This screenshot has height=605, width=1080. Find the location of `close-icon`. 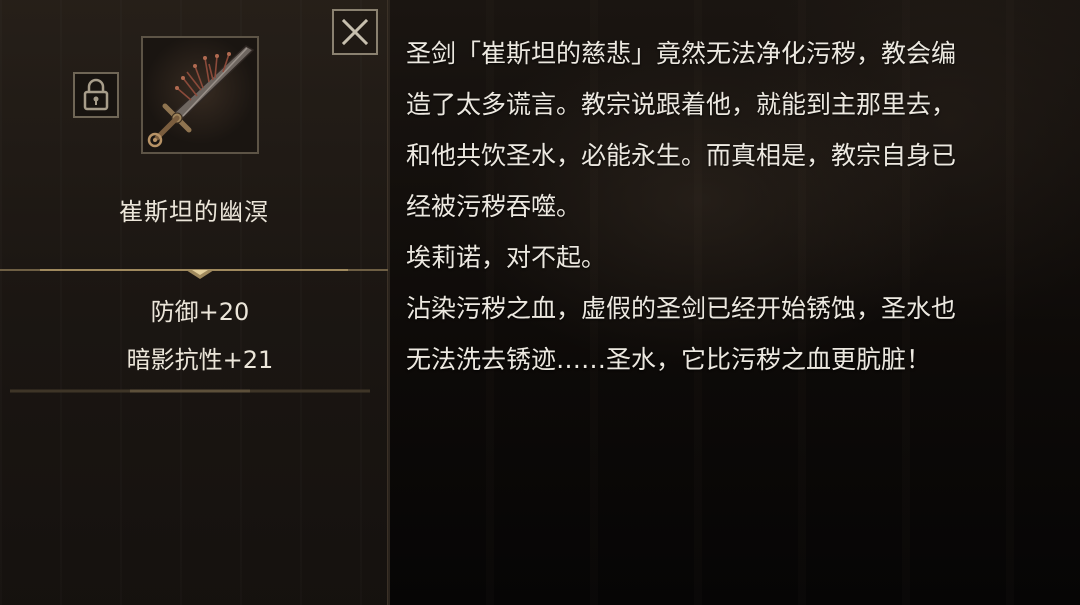

close-icon is located at coordinates (355, 32).